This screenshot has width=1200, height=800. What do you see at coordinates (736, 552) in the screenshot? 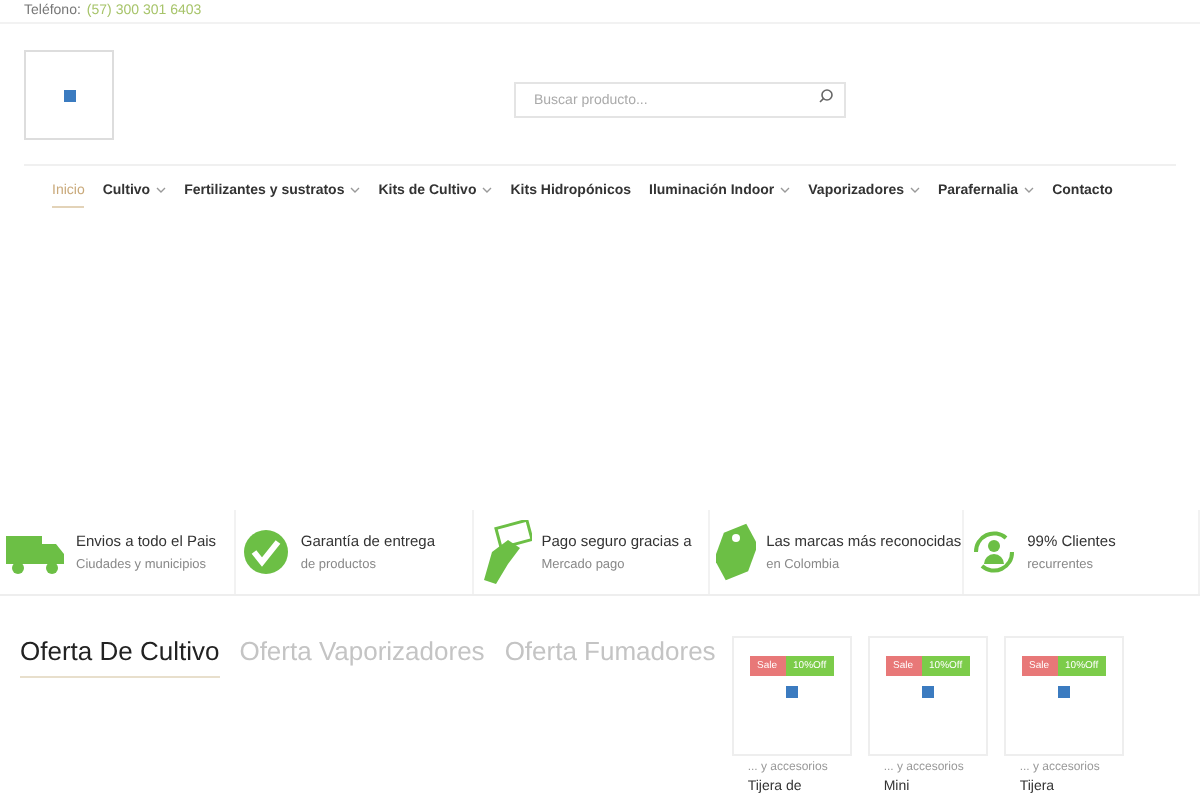
I see `tag-icon` at bounding box center [736, 552].